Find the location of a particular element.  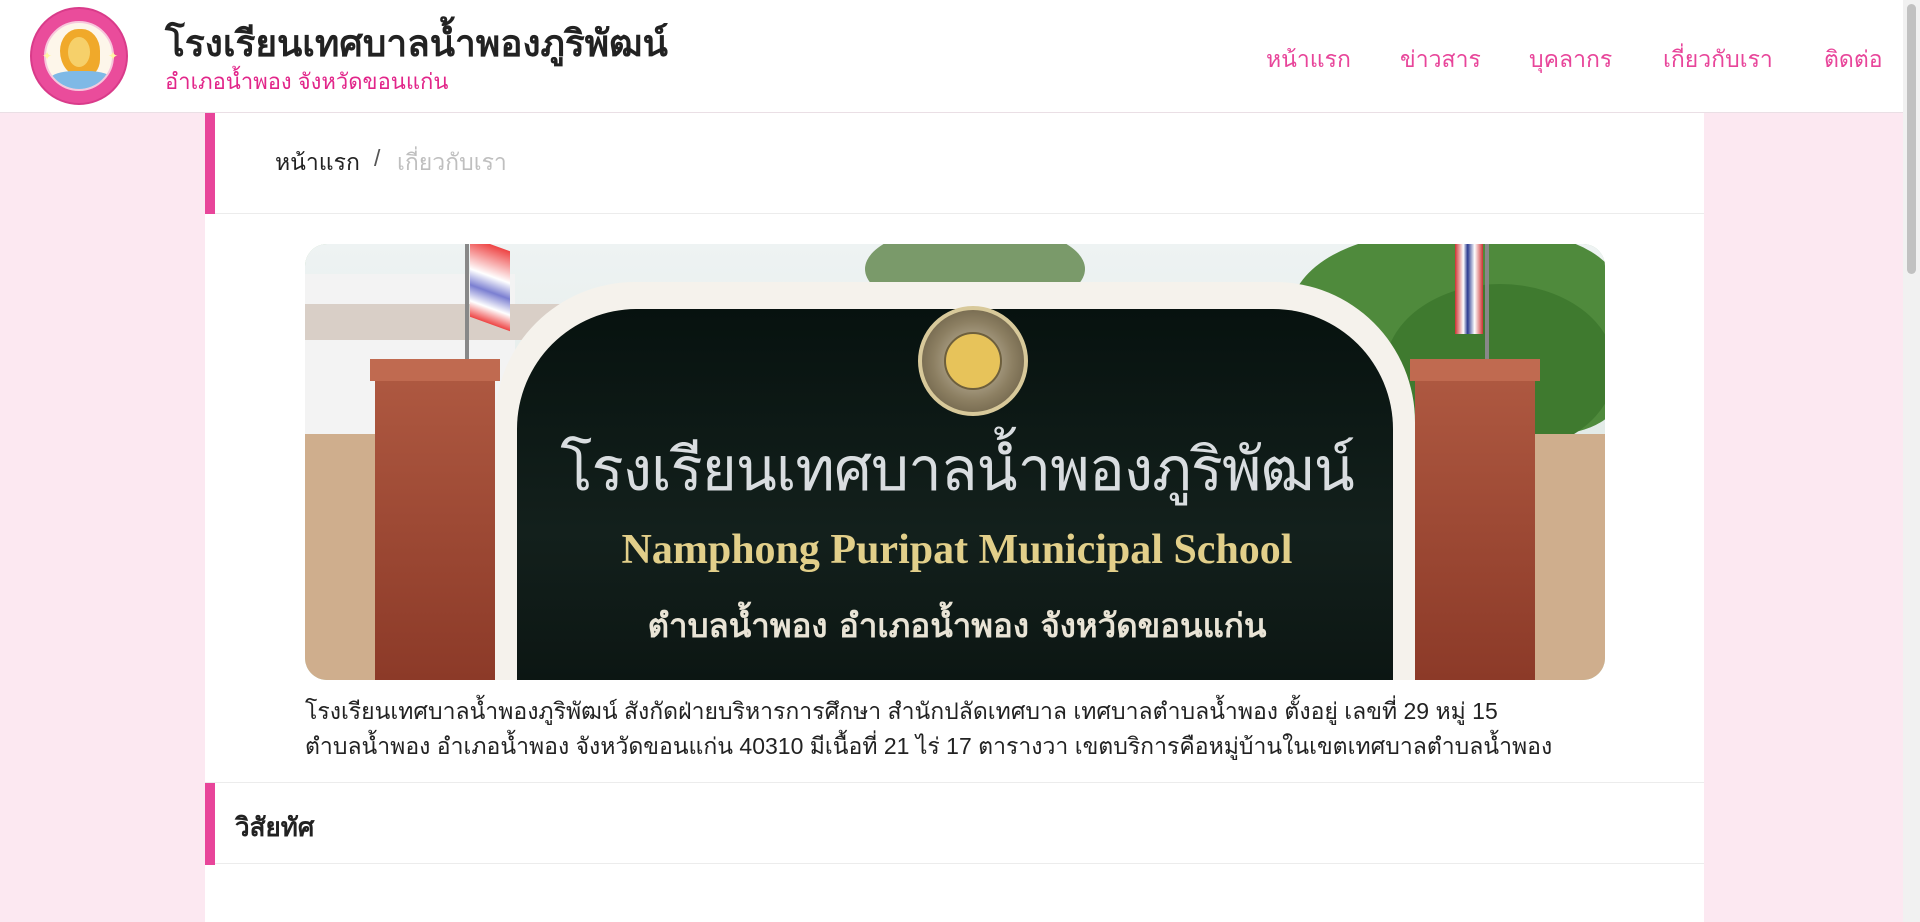

nav-home: หน้าแรก is located at coordinates (1308, 60).